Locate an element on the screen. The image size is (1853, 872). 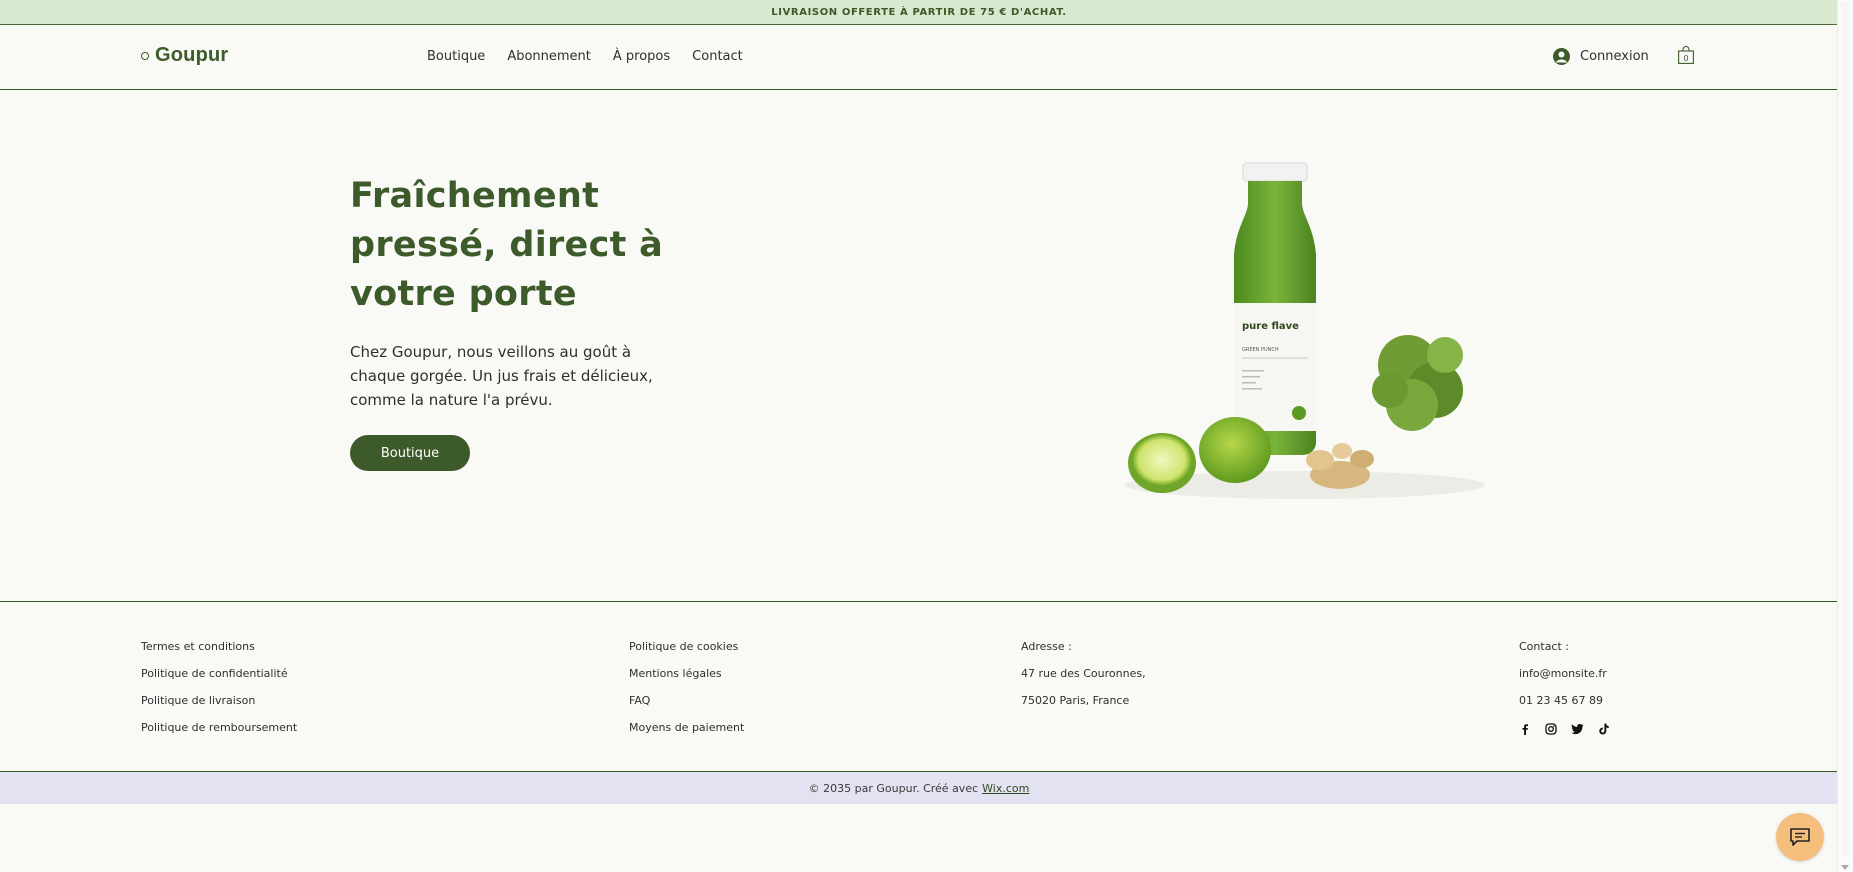
chat-icon is located at coordinates (1800, 837).